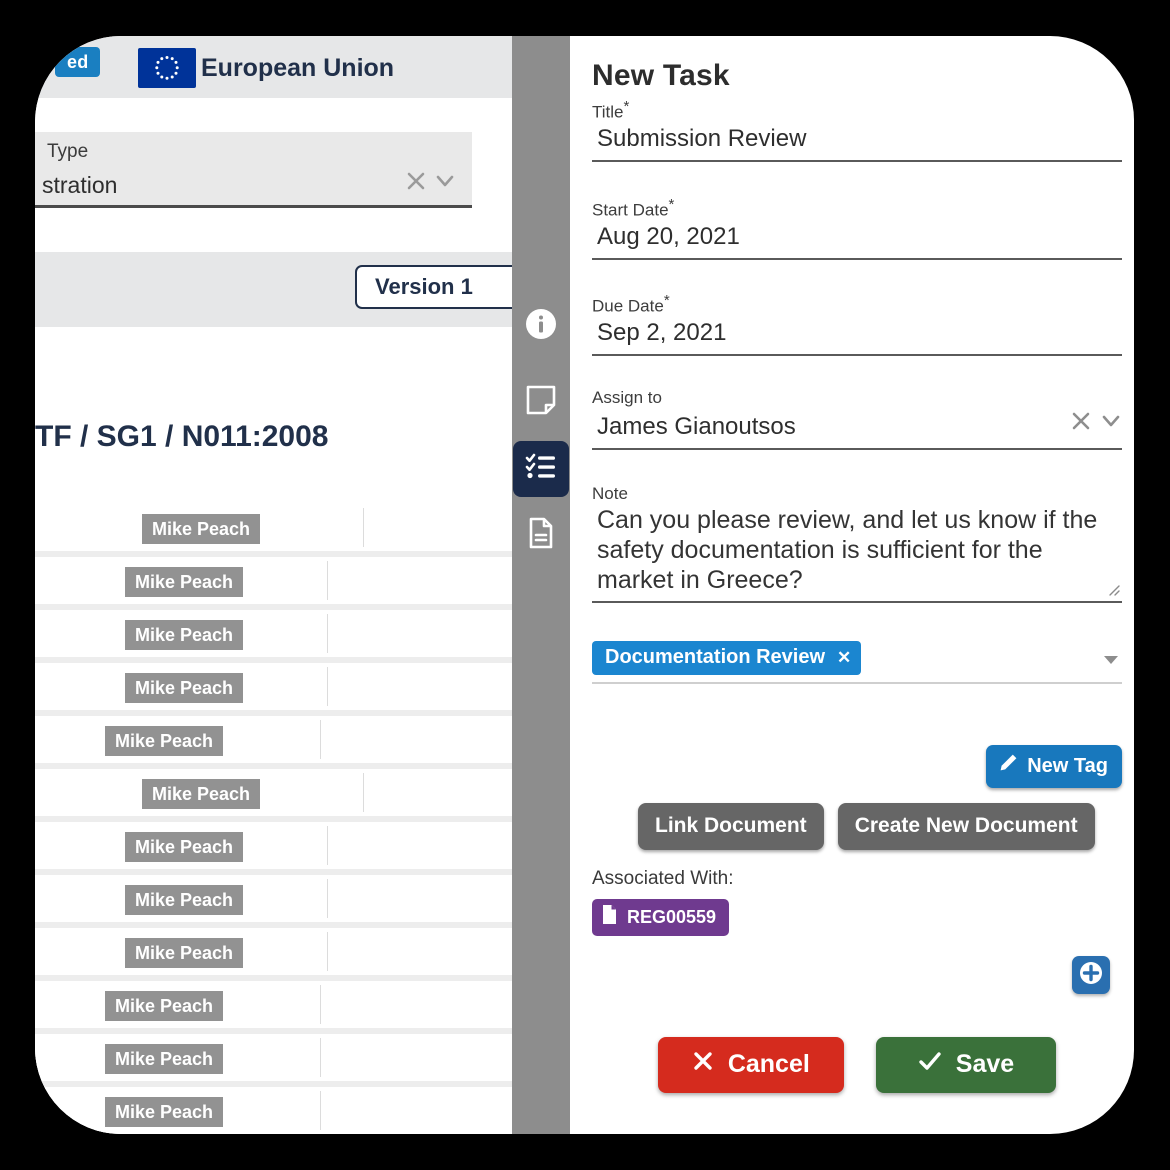 This screenshot has width=1170, height=1170. I want to click on version-button: Version 1, so click(445, 287).